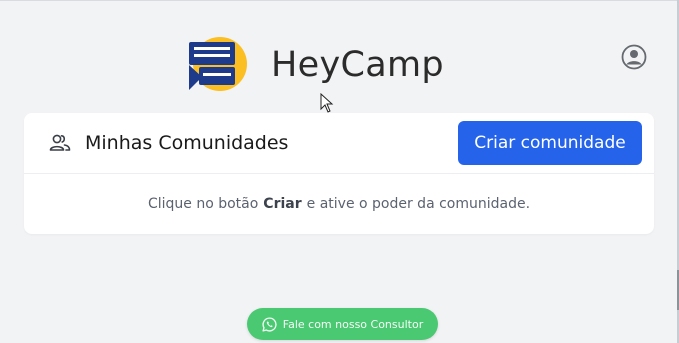  I want to click on users-icon, so click(60, 143).